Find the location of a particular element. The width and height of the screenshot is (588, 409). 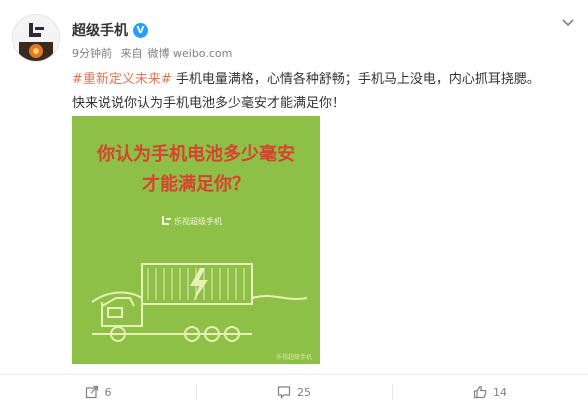

source-prefix: 来自 is located at coordinates (131, 53).